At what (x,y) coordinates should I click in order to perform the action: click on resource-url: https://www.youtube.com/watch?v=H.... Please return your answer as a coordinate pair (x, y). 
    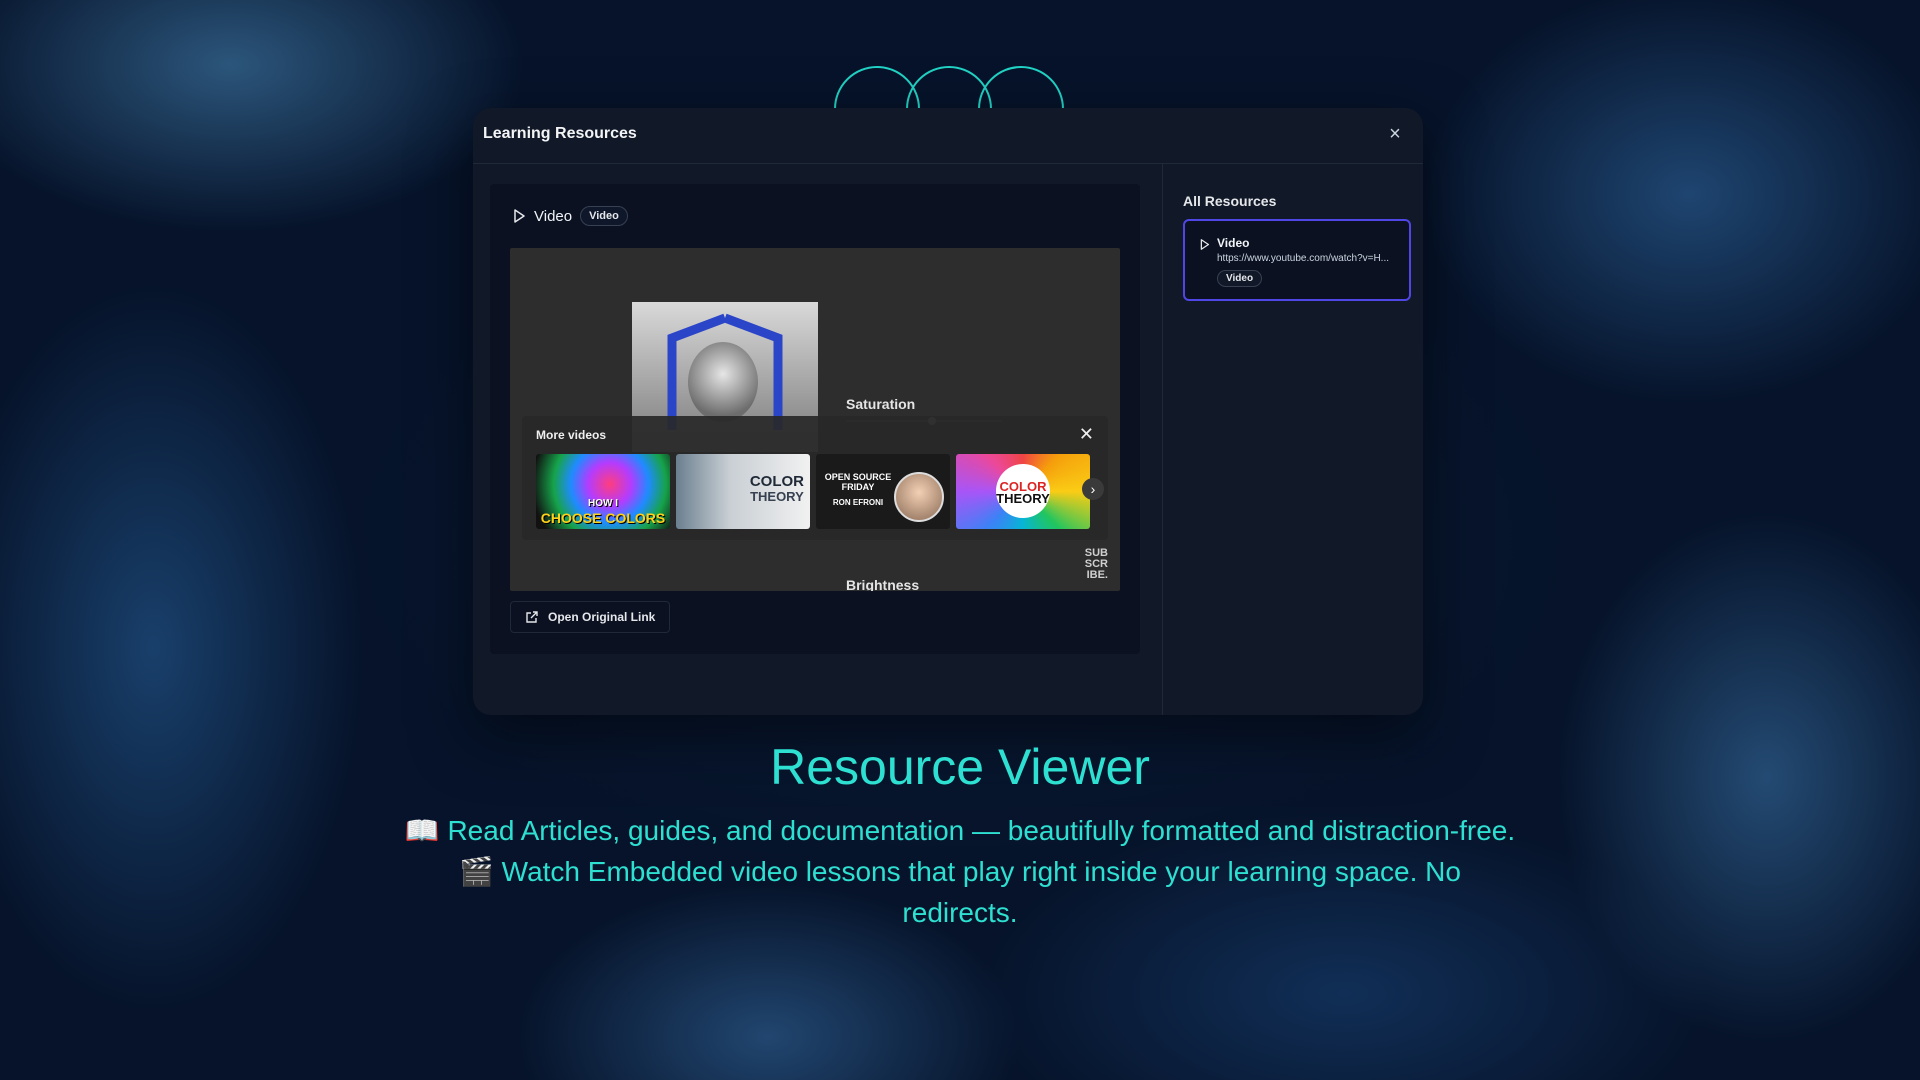
    Looking at the image, I should click on (1303, 258).